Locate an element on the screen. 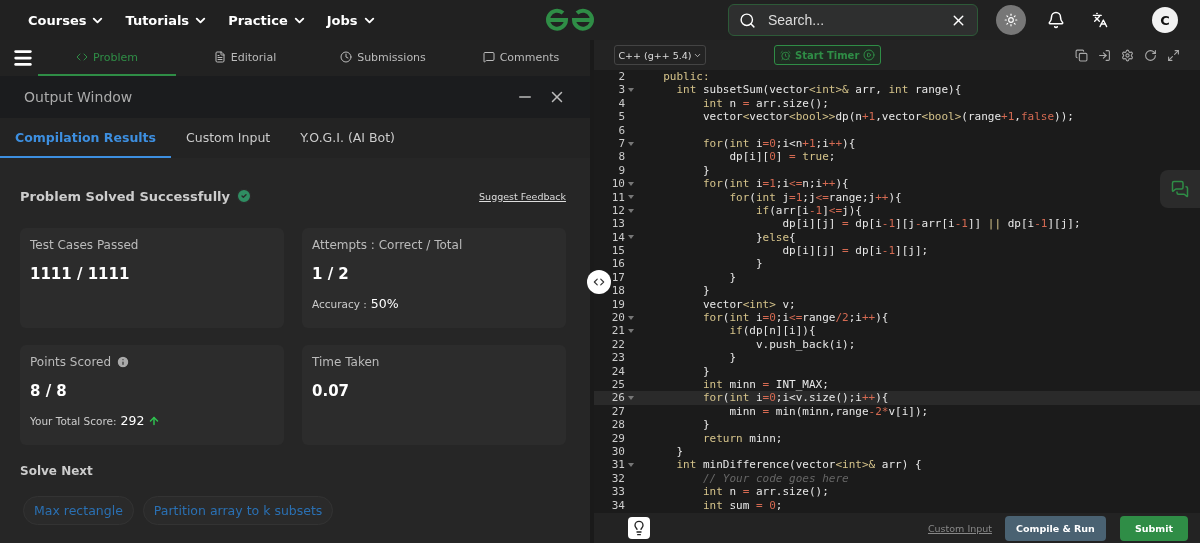 Image resolution: width=1200 pixels, height=543 pixels. copy-icon is located at coordinates (1081, 55).